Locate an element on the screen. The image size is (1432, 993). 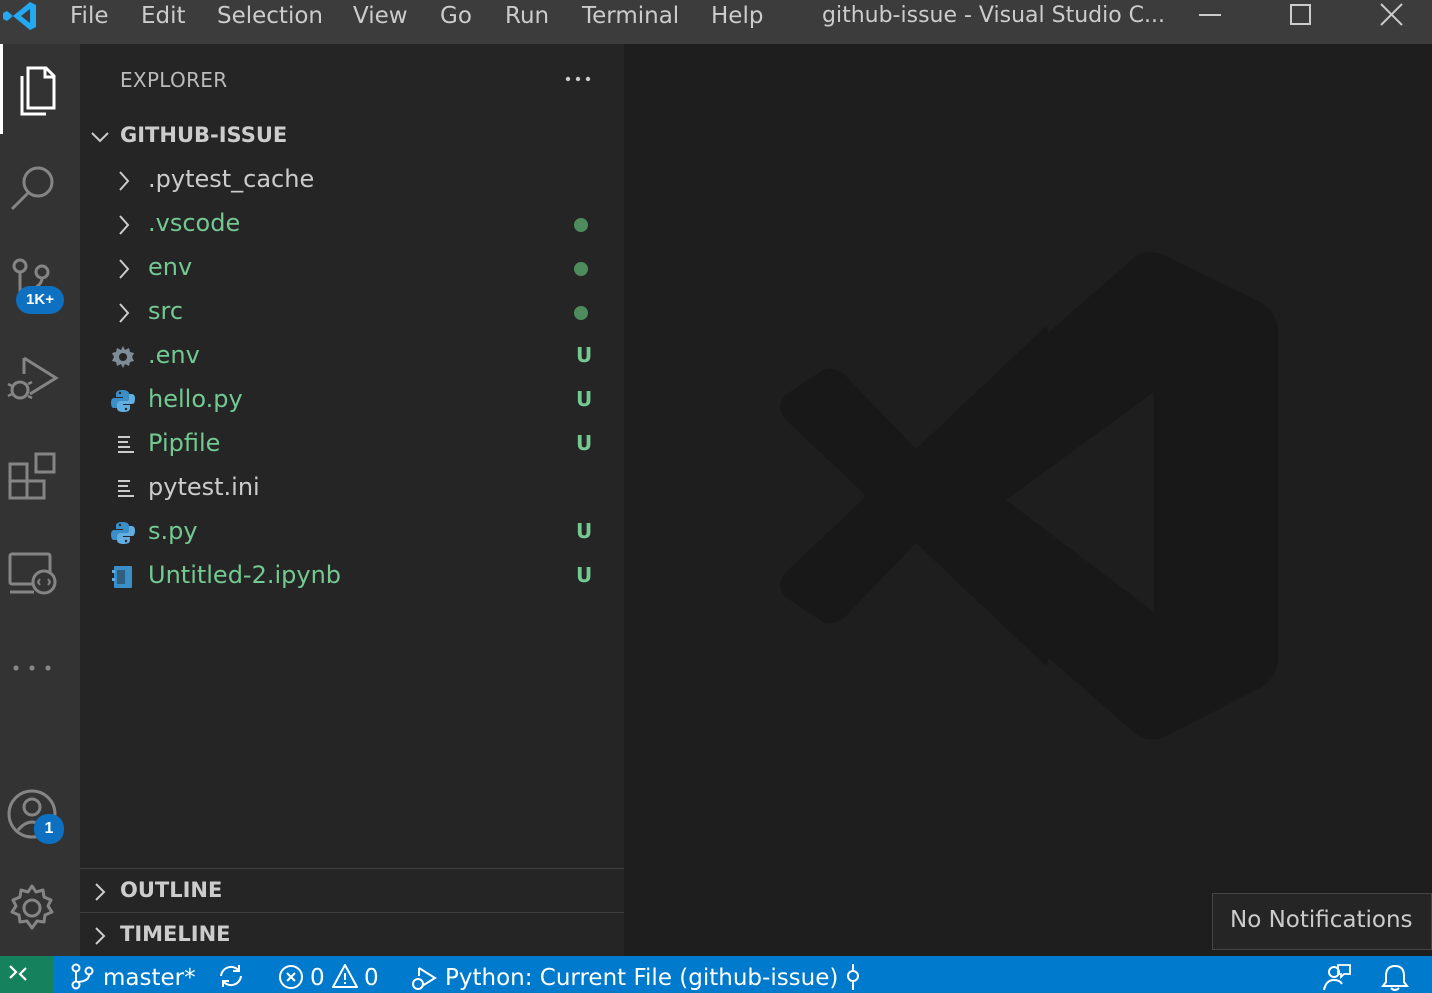
menu-run: Run is located at coordinates (527, 16).